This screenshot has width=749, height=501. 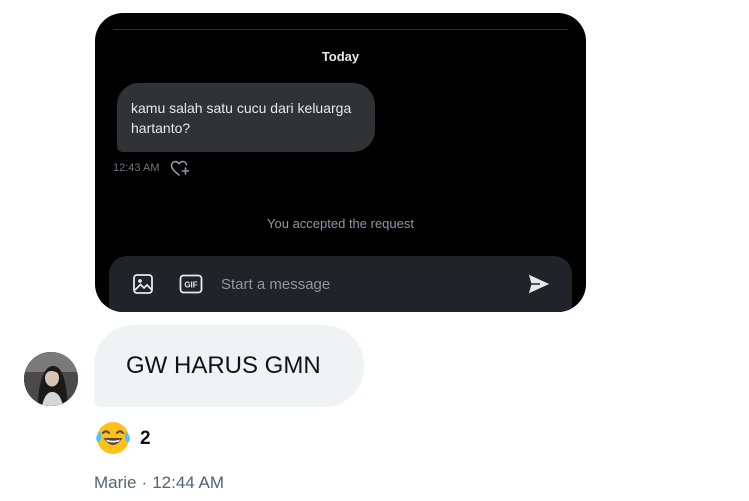 I want to click on system-note: You accepted the request, so click(x=340, y=223).